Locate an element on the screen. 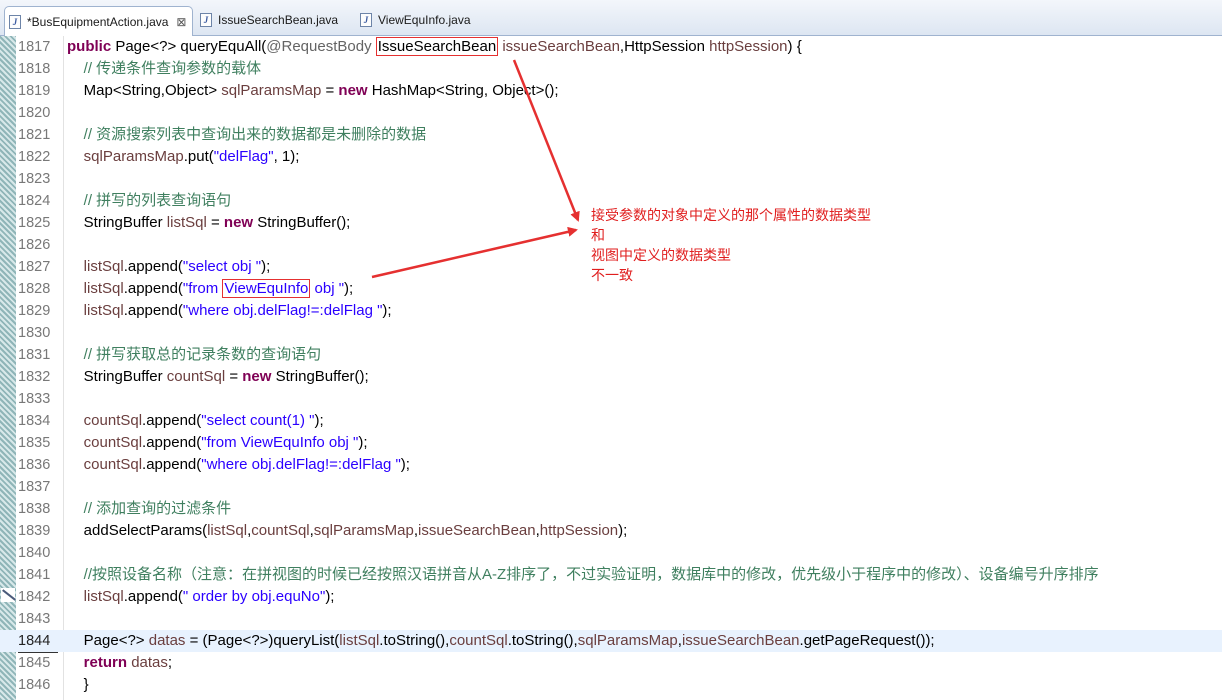  code-token: StringBuffer is located at coordinates (117, 376).